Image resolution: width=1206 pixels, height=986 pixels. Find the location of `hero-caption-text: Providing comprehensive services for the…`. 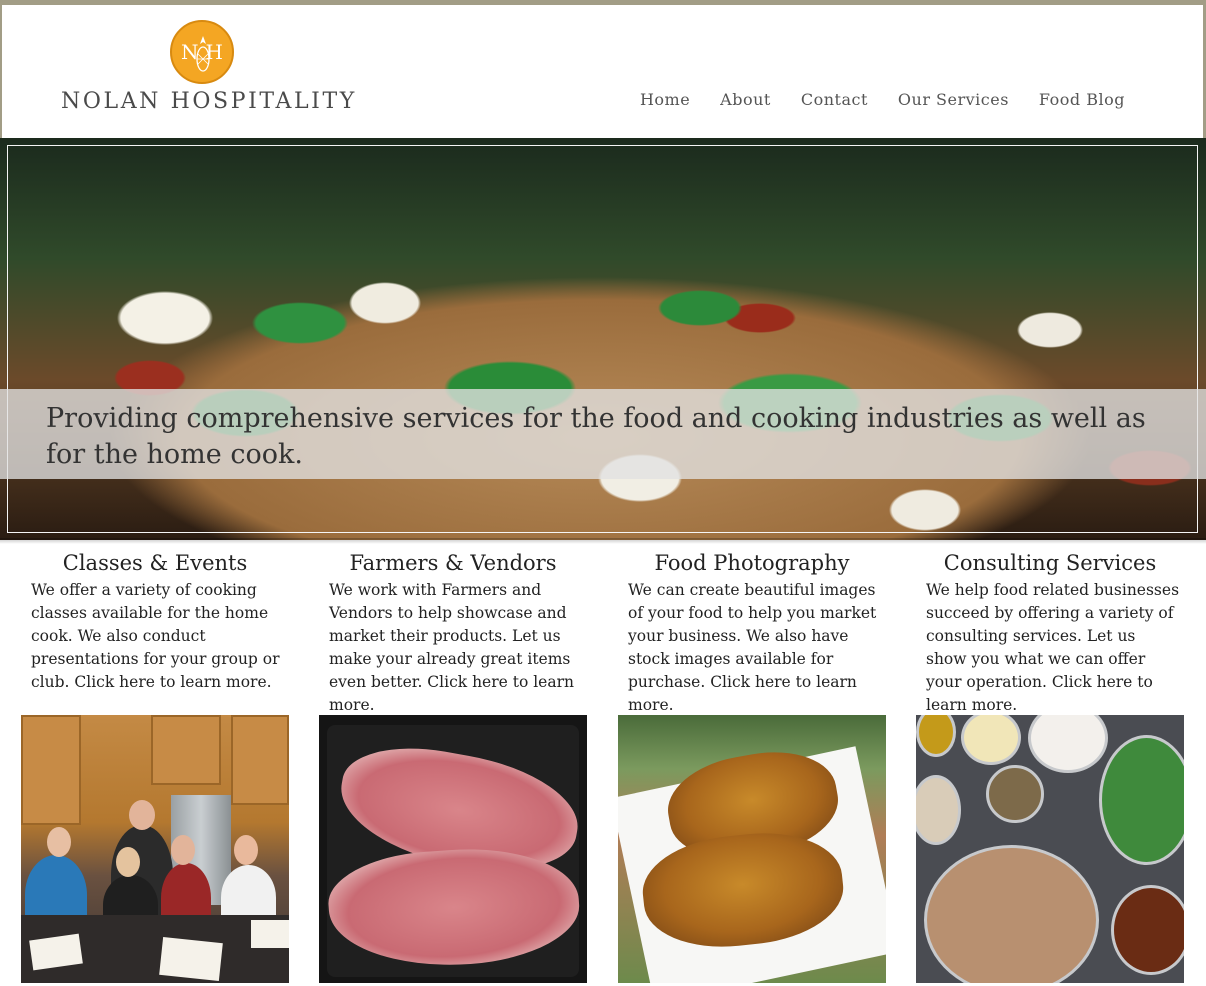

hero-caption-text: Providing comprehensive services for the… is located at coordinates (596, 436).